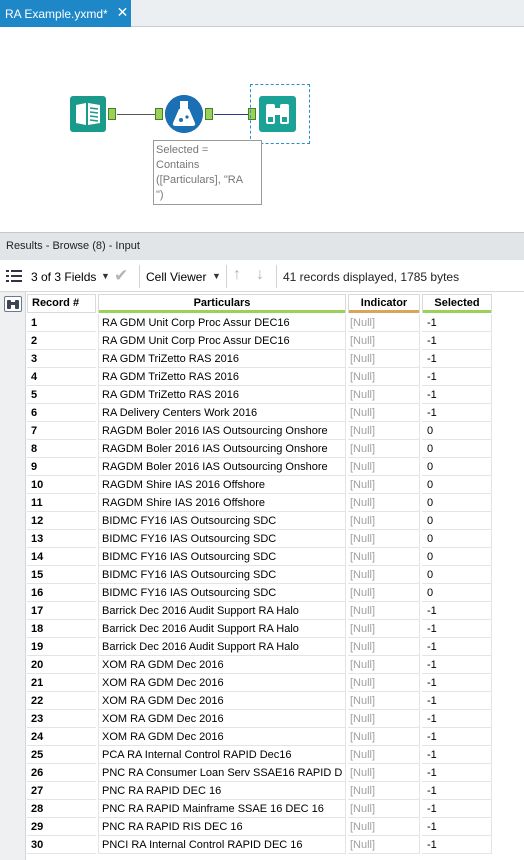  What do you see at coordinates (277, 114) in the screenshot?
I see `browse-tool-binoculars-icon` at bounding box center [277, 114].